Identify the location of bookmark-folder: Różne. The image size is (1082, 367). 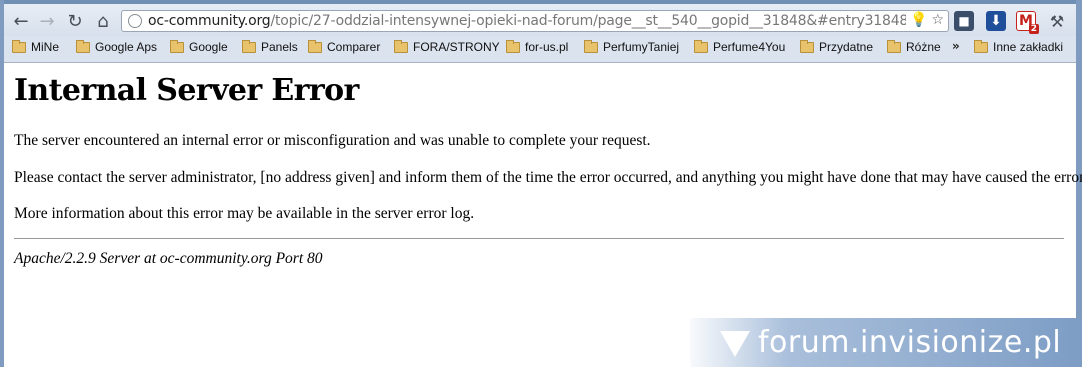
(914, 46).